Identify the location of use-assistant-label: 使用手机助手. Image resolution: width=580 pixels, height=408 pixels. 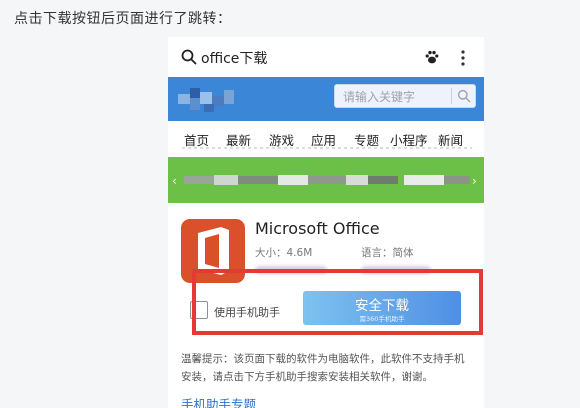
(247, 312).